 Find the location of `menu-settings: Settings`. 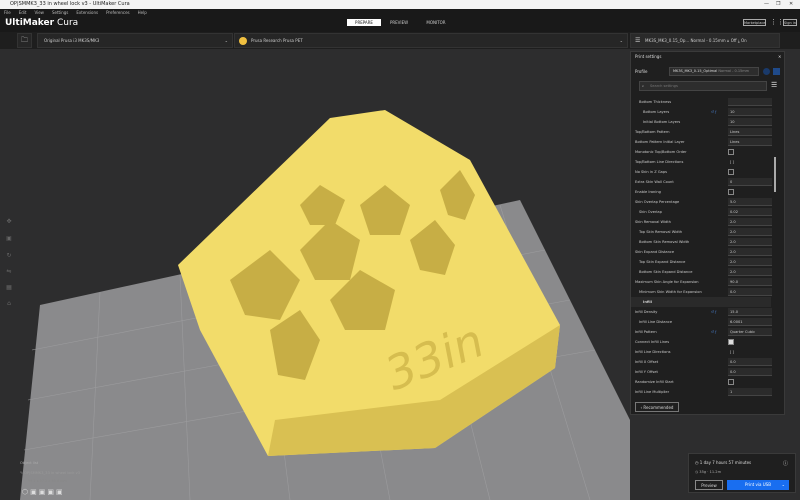

menu-settings: Settings is located at coordinates (60, 12).